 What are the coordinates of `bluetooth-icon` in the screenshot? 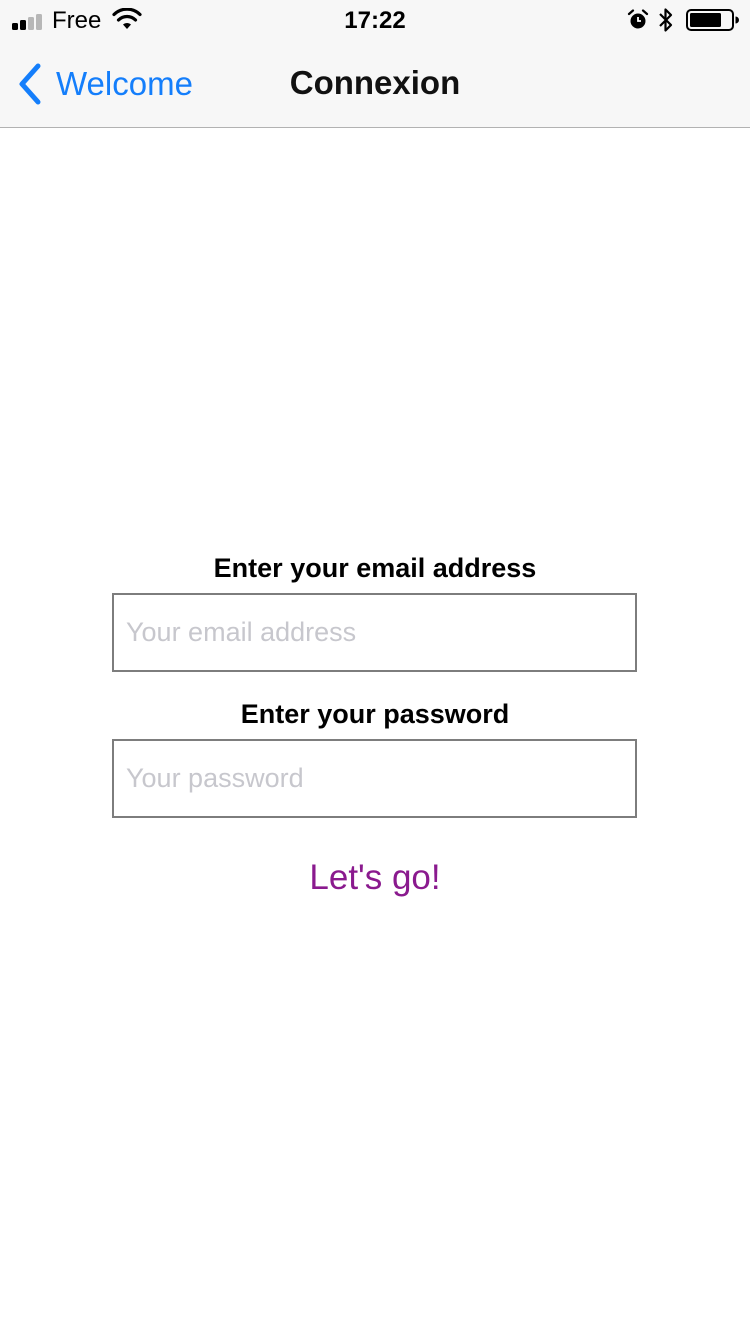 It's located at (666, 20).